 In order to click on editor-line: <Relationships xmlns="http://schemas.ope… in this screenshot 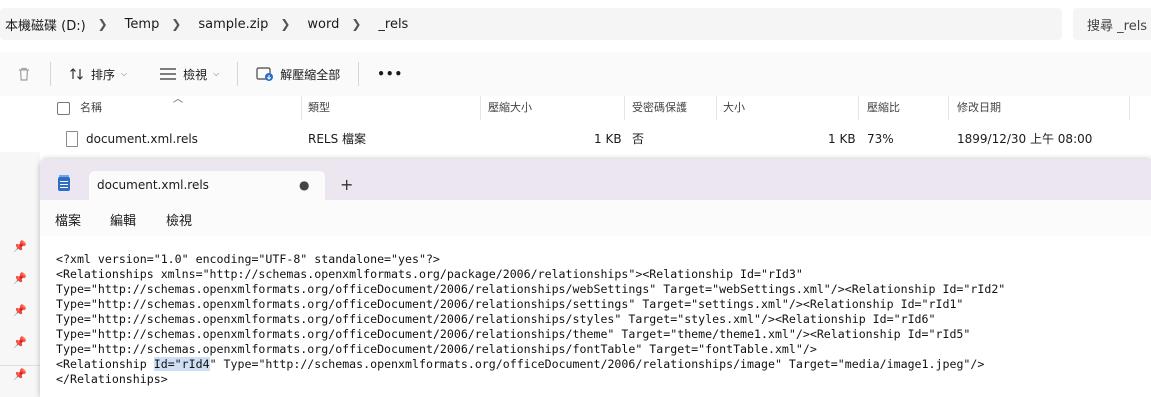, I will do `click(429, 274)`.